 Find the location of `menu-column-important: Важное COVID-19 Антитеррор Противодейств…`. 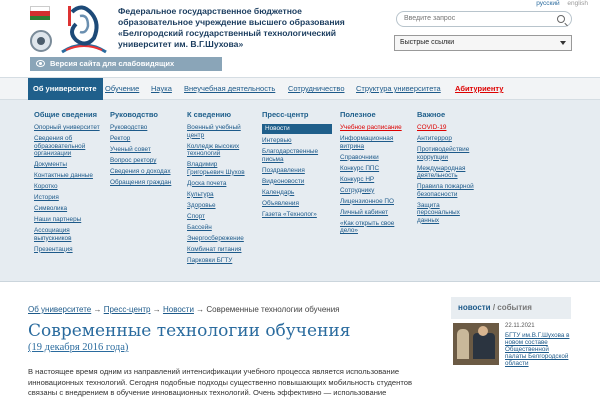

menu-column-important: Важное COVID-19 Антитеррор Противодейств… is located at coordinates (450, 169).